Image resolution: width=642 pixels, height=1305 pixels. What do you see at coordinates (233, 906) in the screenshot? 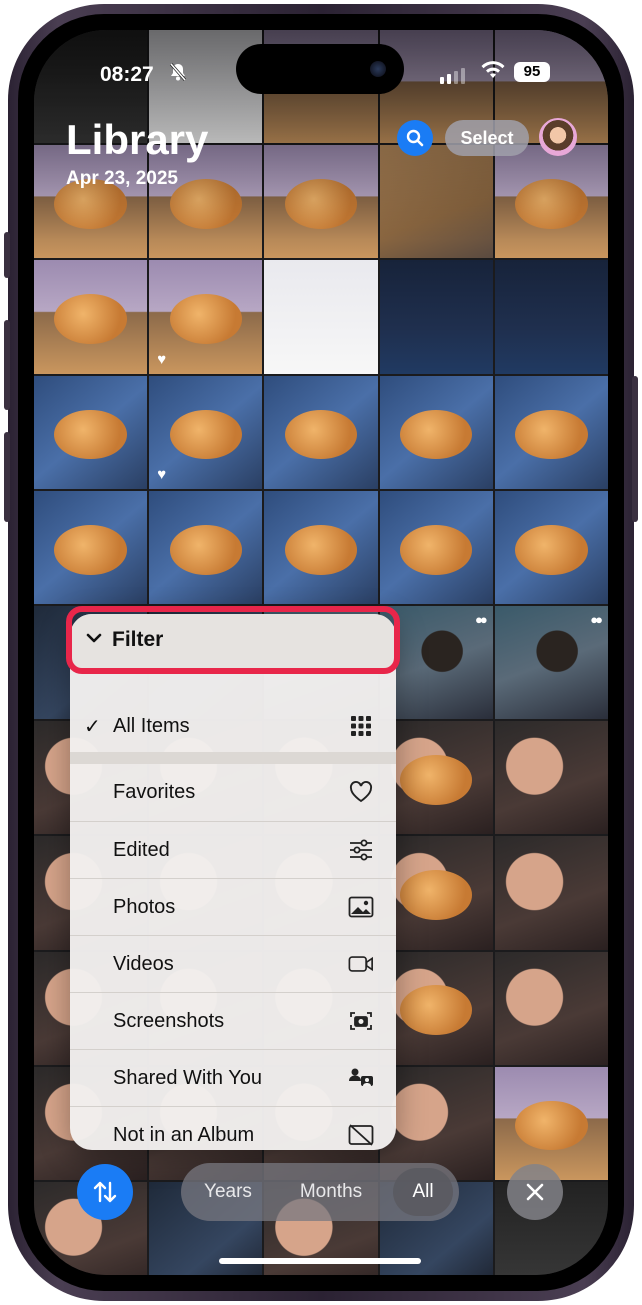
I see `menu-item-photos: Photos` at bounding box center [233, 906].